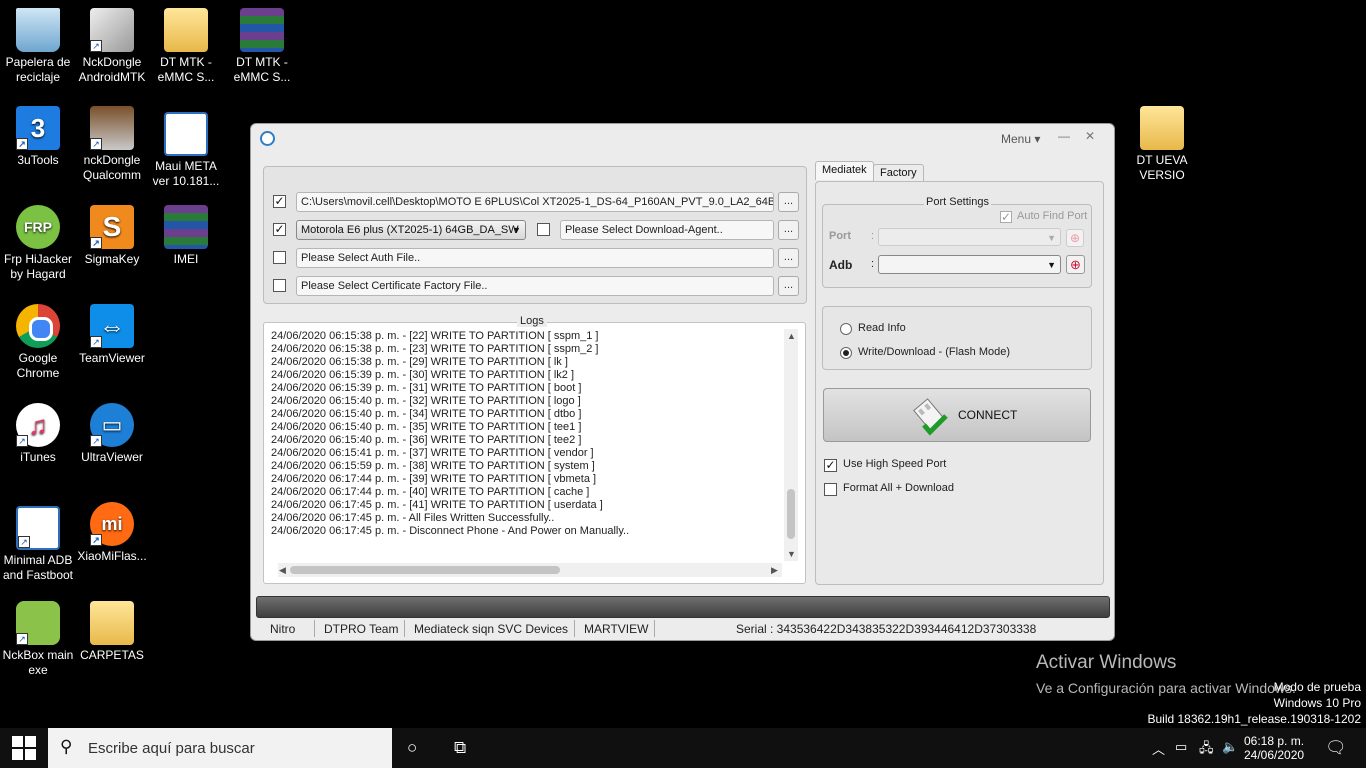  I want to click on volume-icon: 🔈, so click(1230, 747).